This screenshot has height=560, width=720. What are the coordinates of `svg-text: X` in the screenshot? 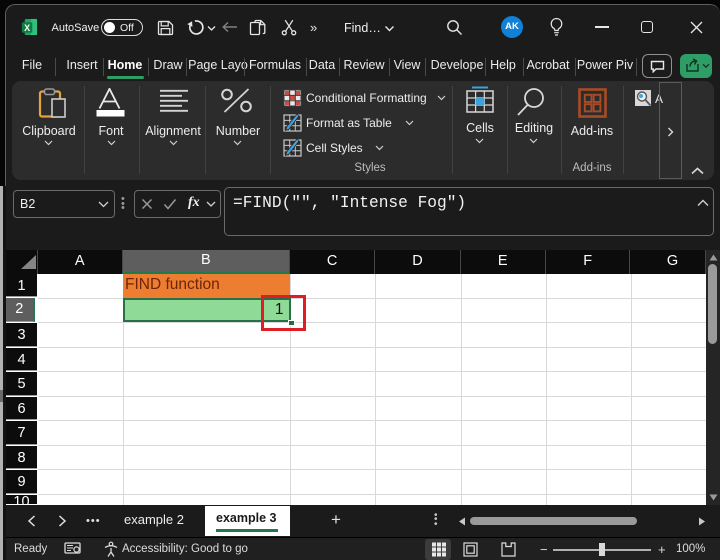 It's located at (27, 28).